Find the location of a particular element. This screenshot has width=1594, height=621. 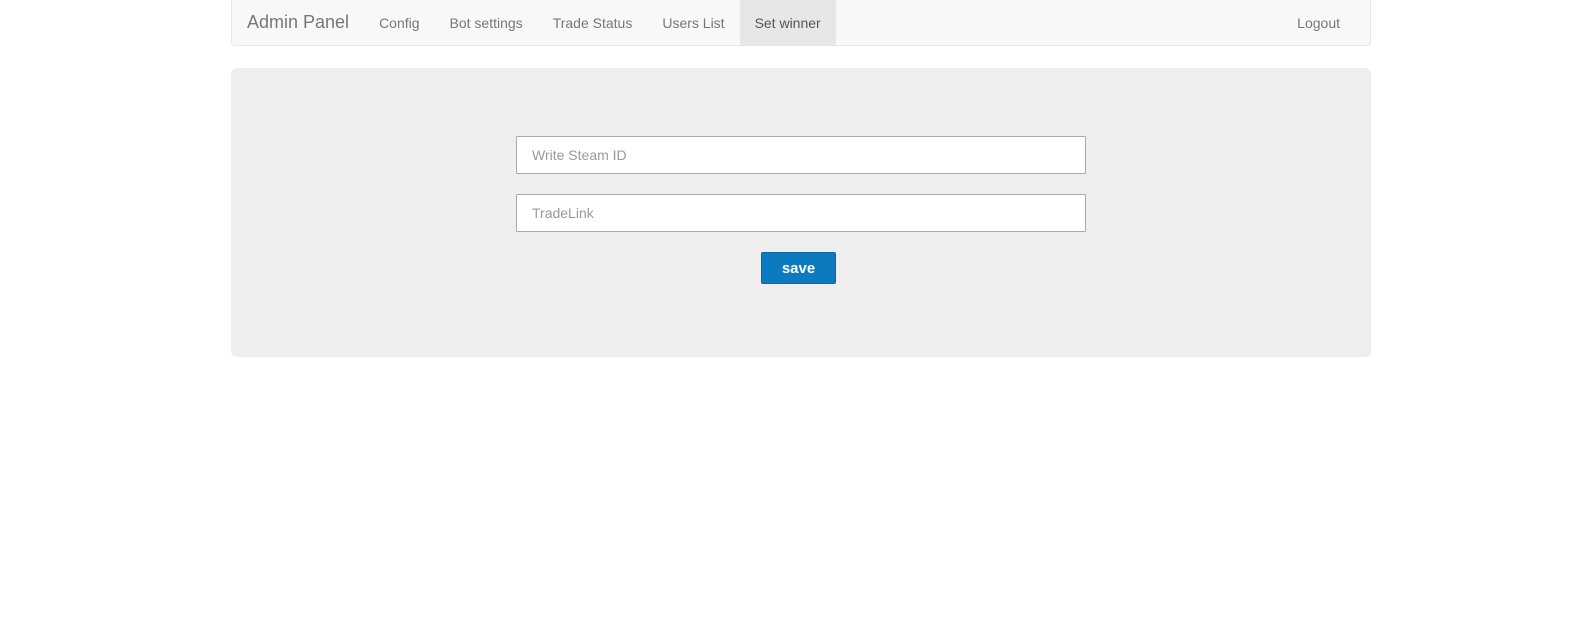

save-button: save is located at coordinates (798, 268).